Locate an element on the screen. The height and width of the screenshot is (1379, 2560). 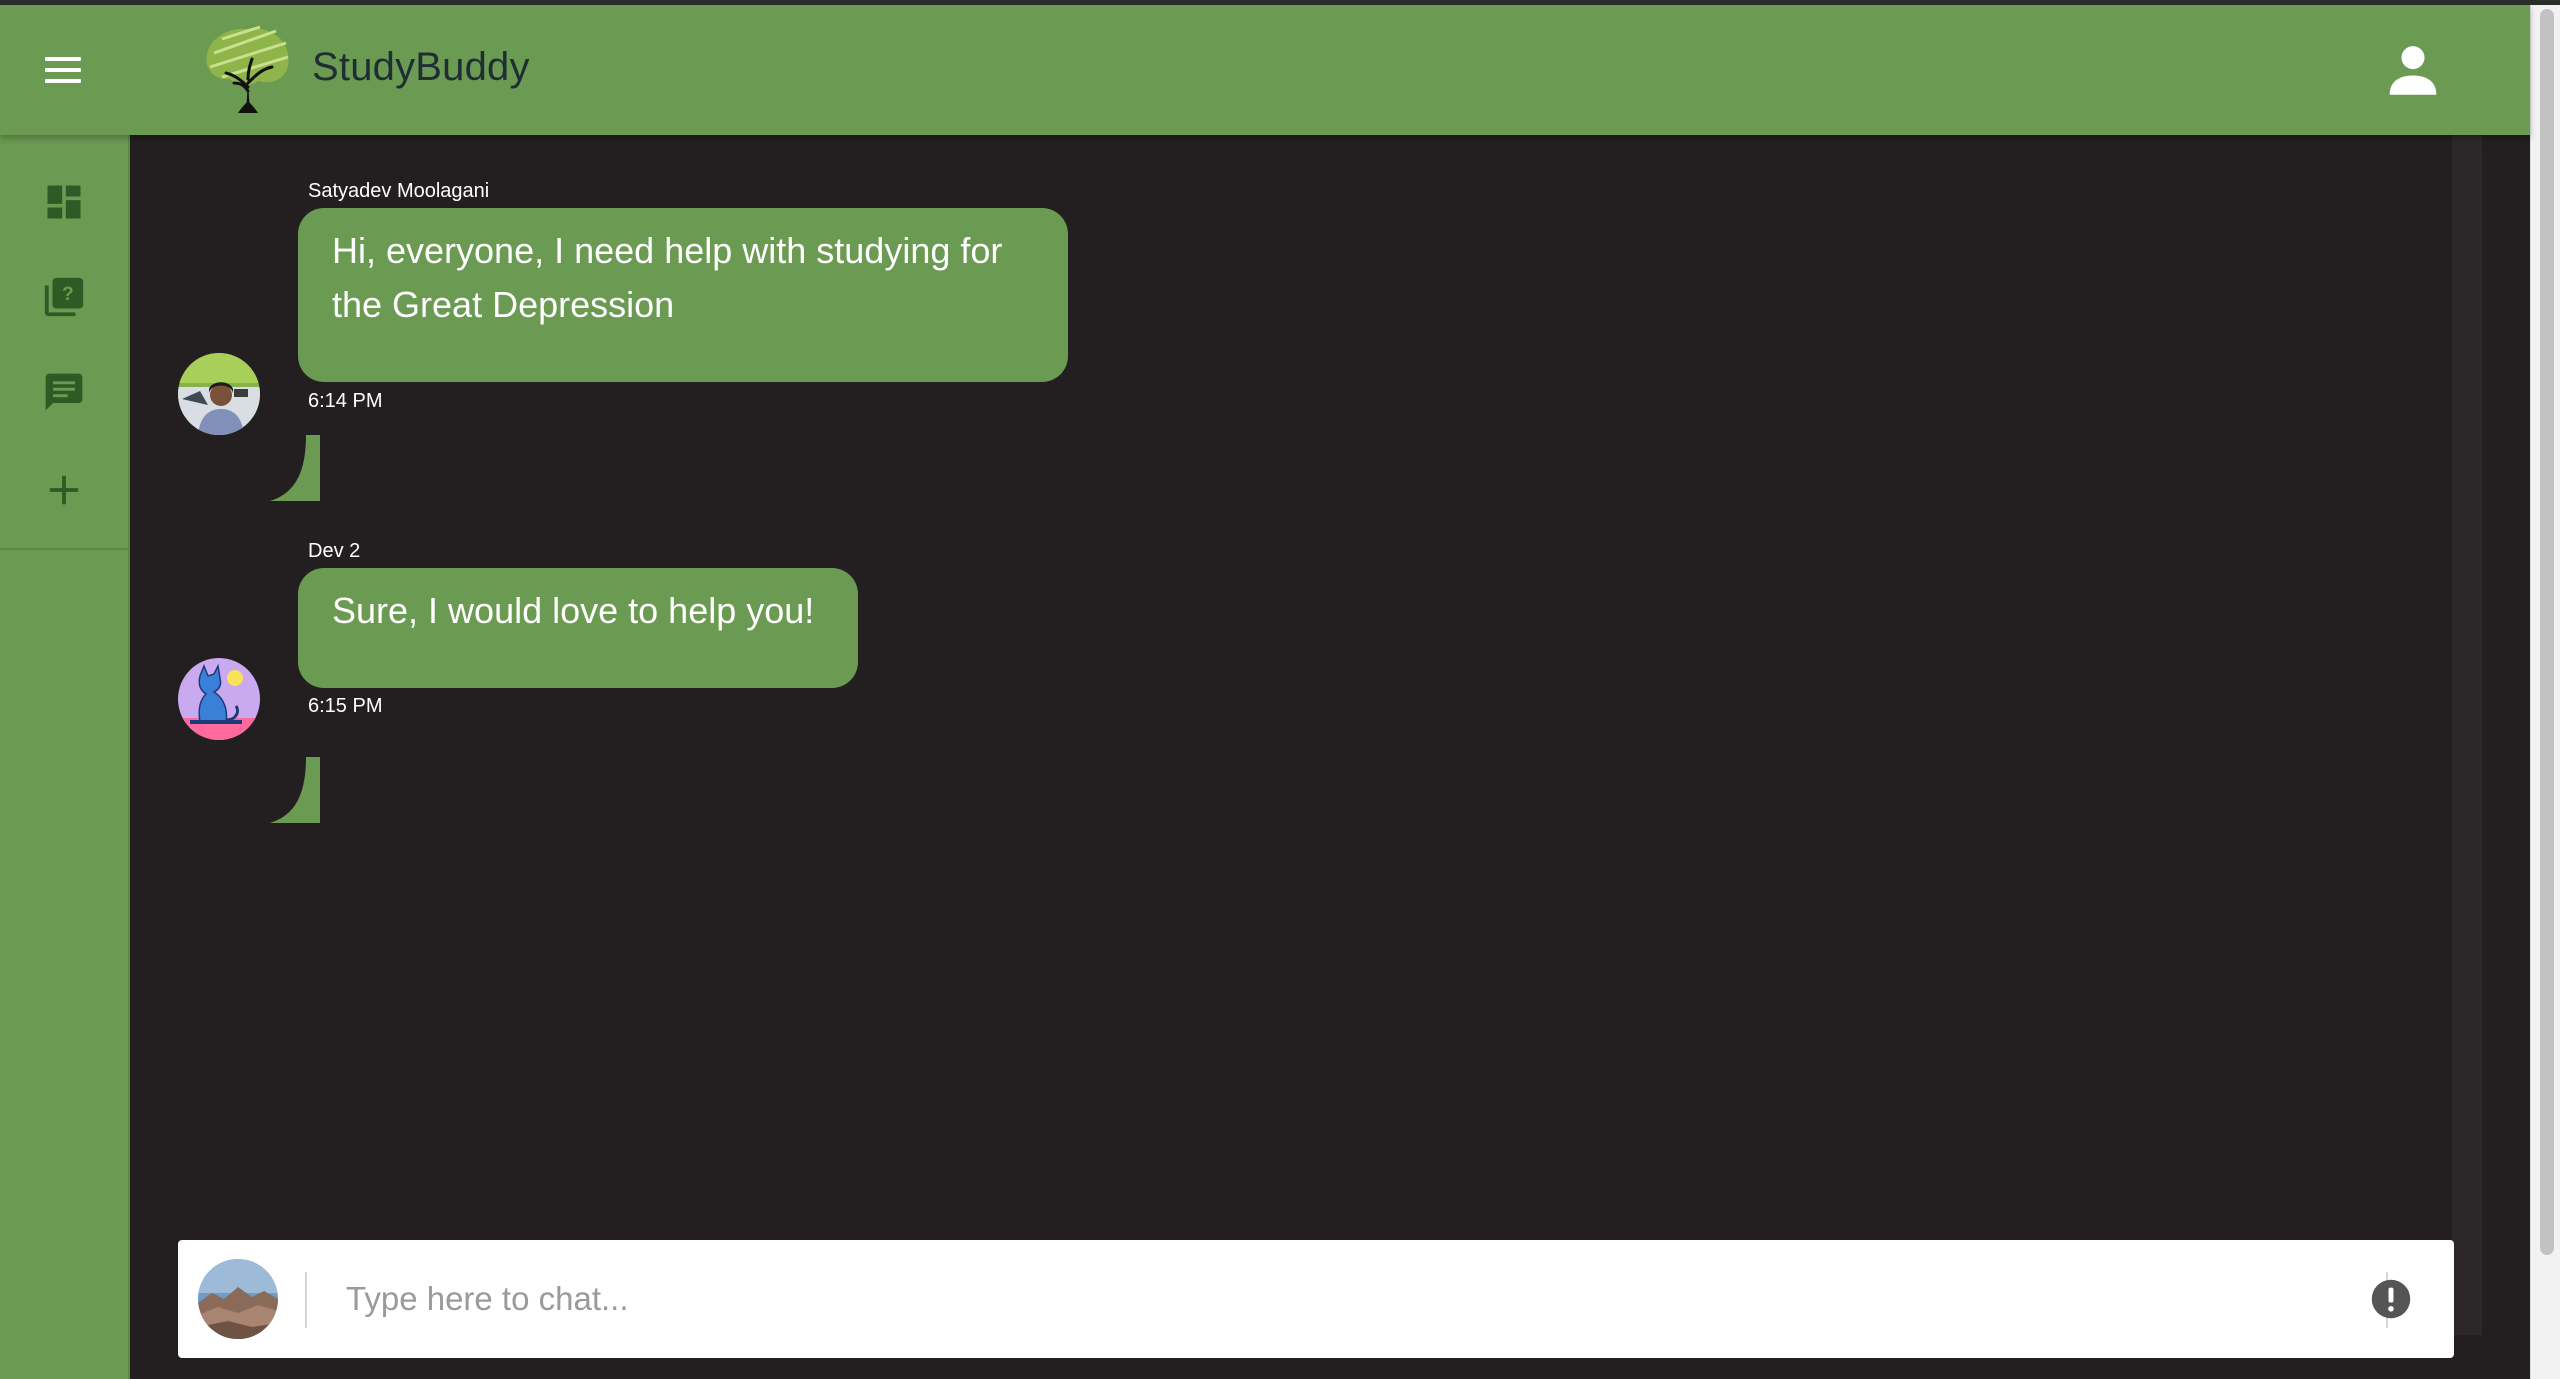
message-sender-name: Satyadev Moolagani is located at coordinates (399, 191).